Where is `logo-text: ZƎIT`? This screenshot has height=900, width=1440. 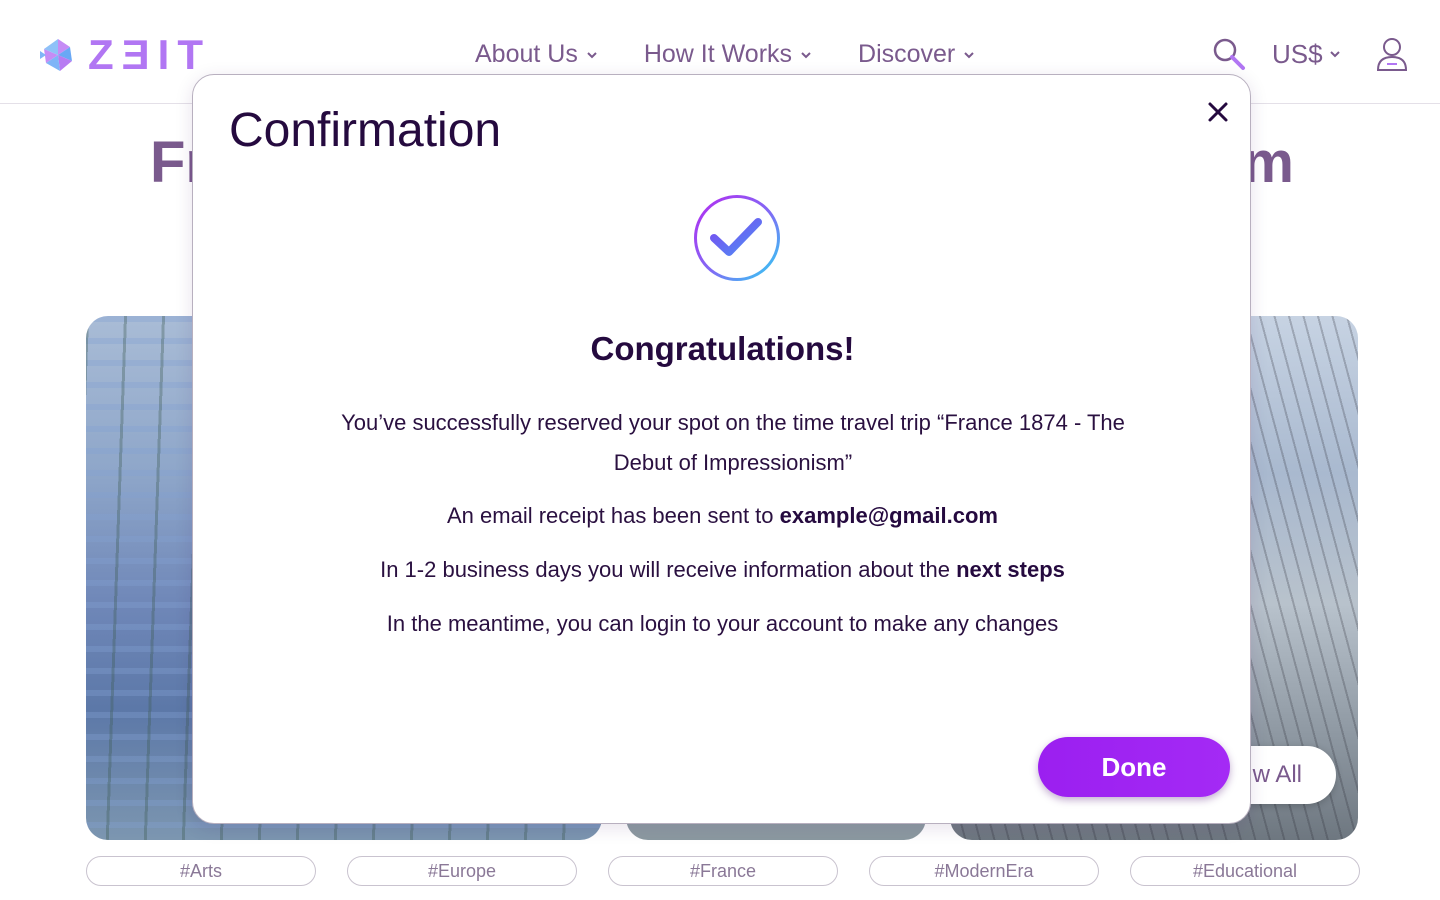
logo-text: ZƎIT is located at coordinates (149, 54).